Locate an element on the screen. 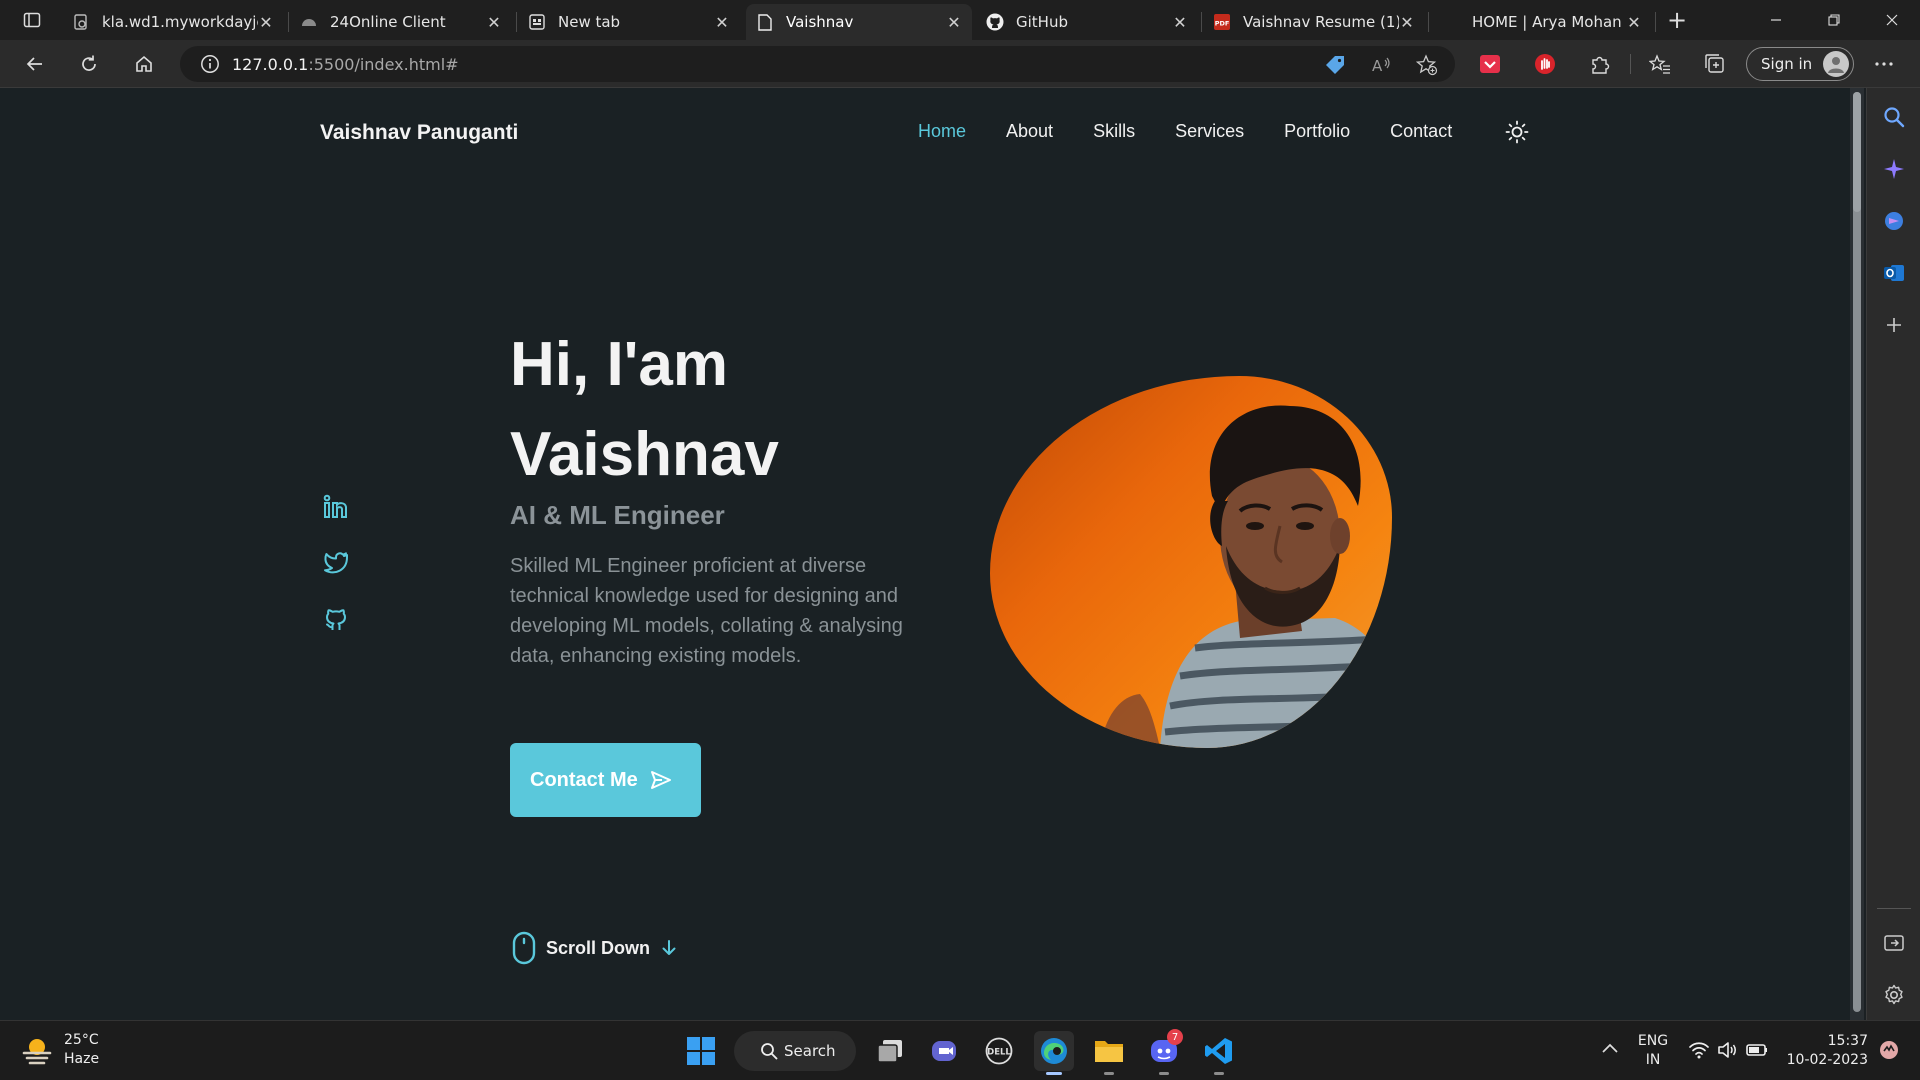 This screenshot has height=1080, width=1920. sign-in-button: Sign in is located at coordinates (1800, 64).